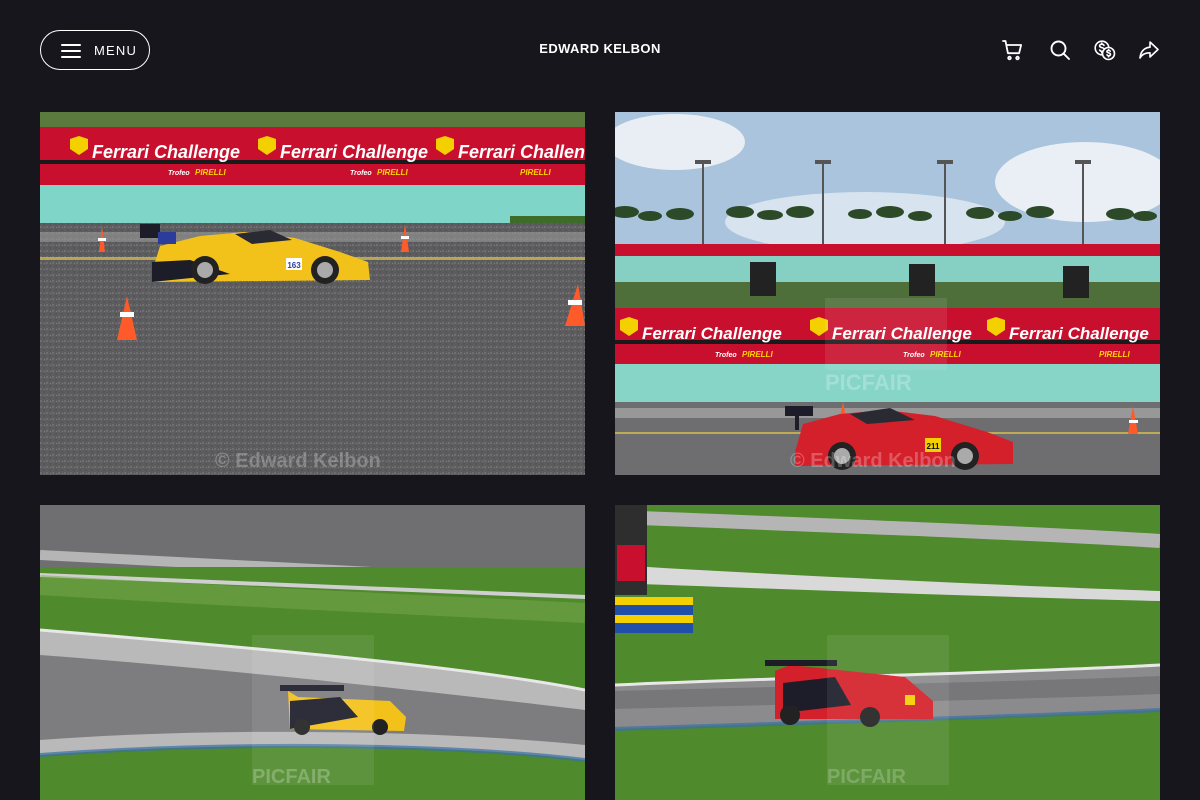 The height and width of the screenshot is (800, 1200). Describe the element at coordinates (1012, 50) in the screenshot. I see `cart-icon` at that location.